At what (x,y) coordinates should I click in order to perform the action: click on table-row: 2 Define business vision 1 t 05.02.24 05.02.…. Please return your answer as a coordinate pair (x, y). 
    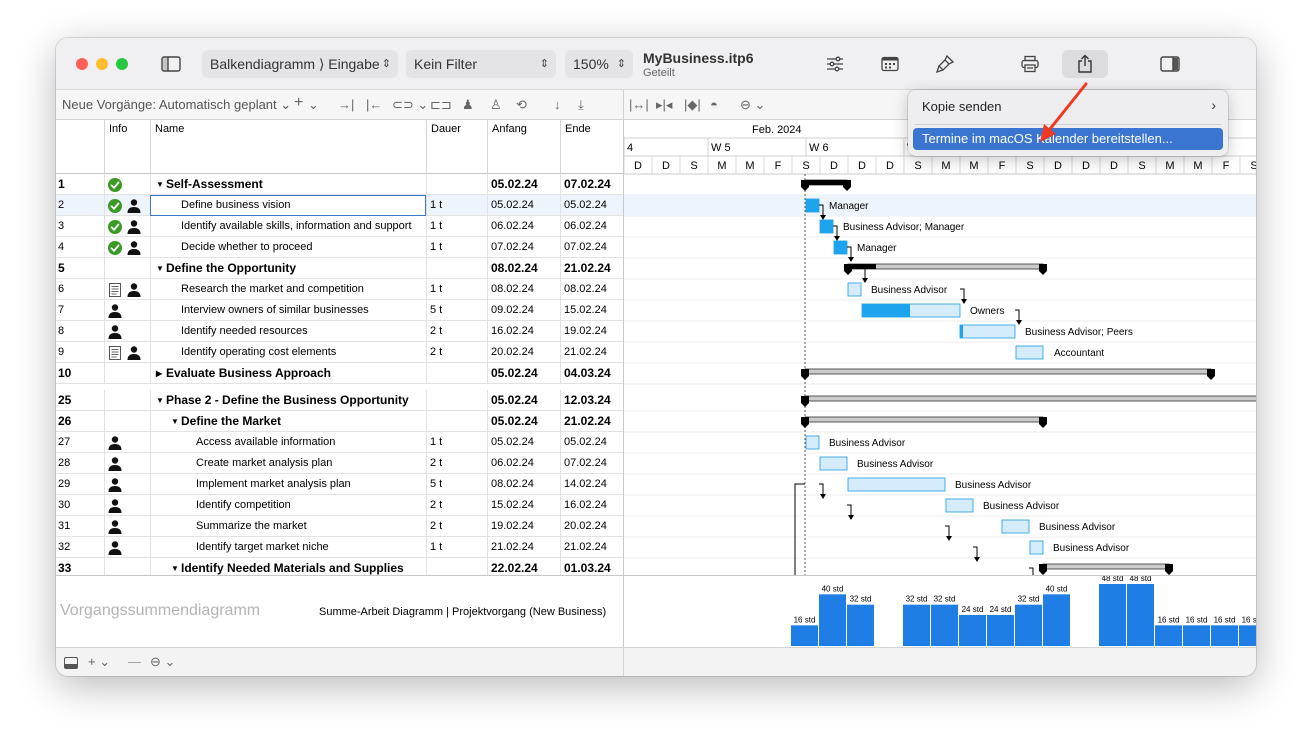
    Looking at the image, I should click on (339, 205).